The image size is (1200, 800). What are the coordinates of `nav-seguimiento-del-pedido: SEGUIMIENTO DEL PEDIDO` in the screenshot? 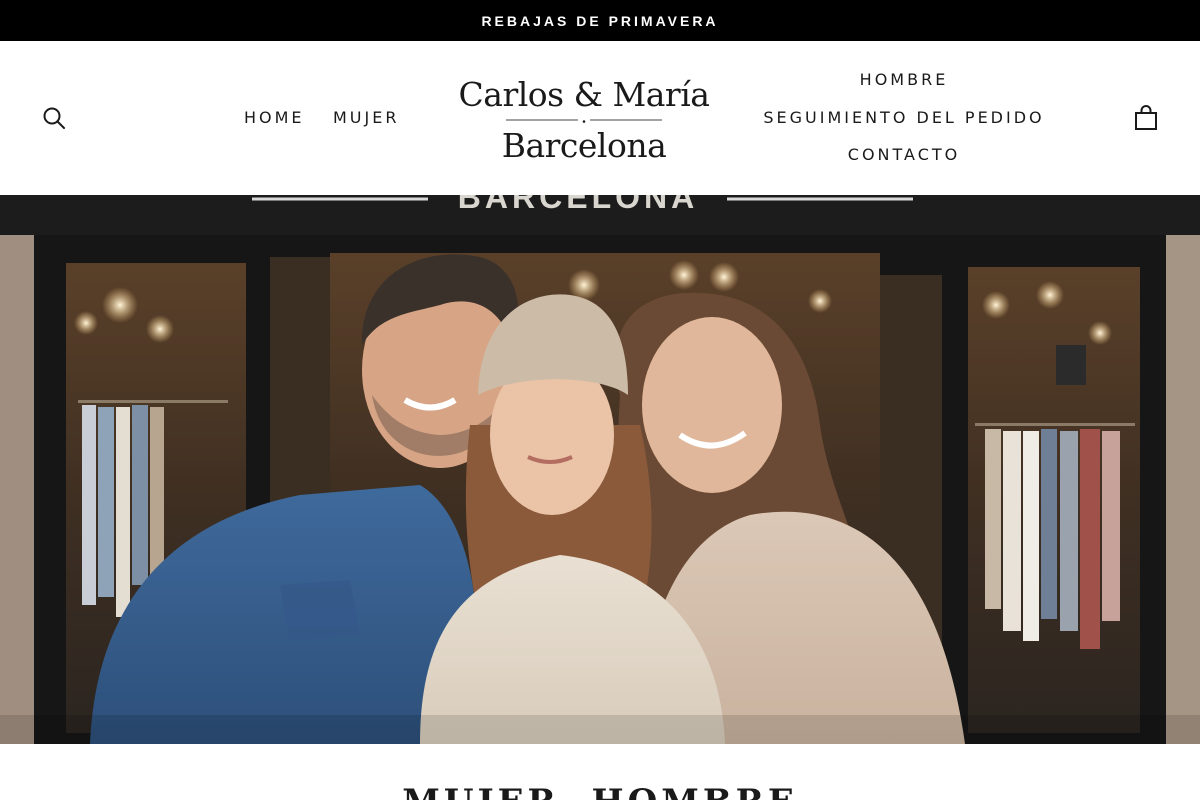 It's located at (903, 125).